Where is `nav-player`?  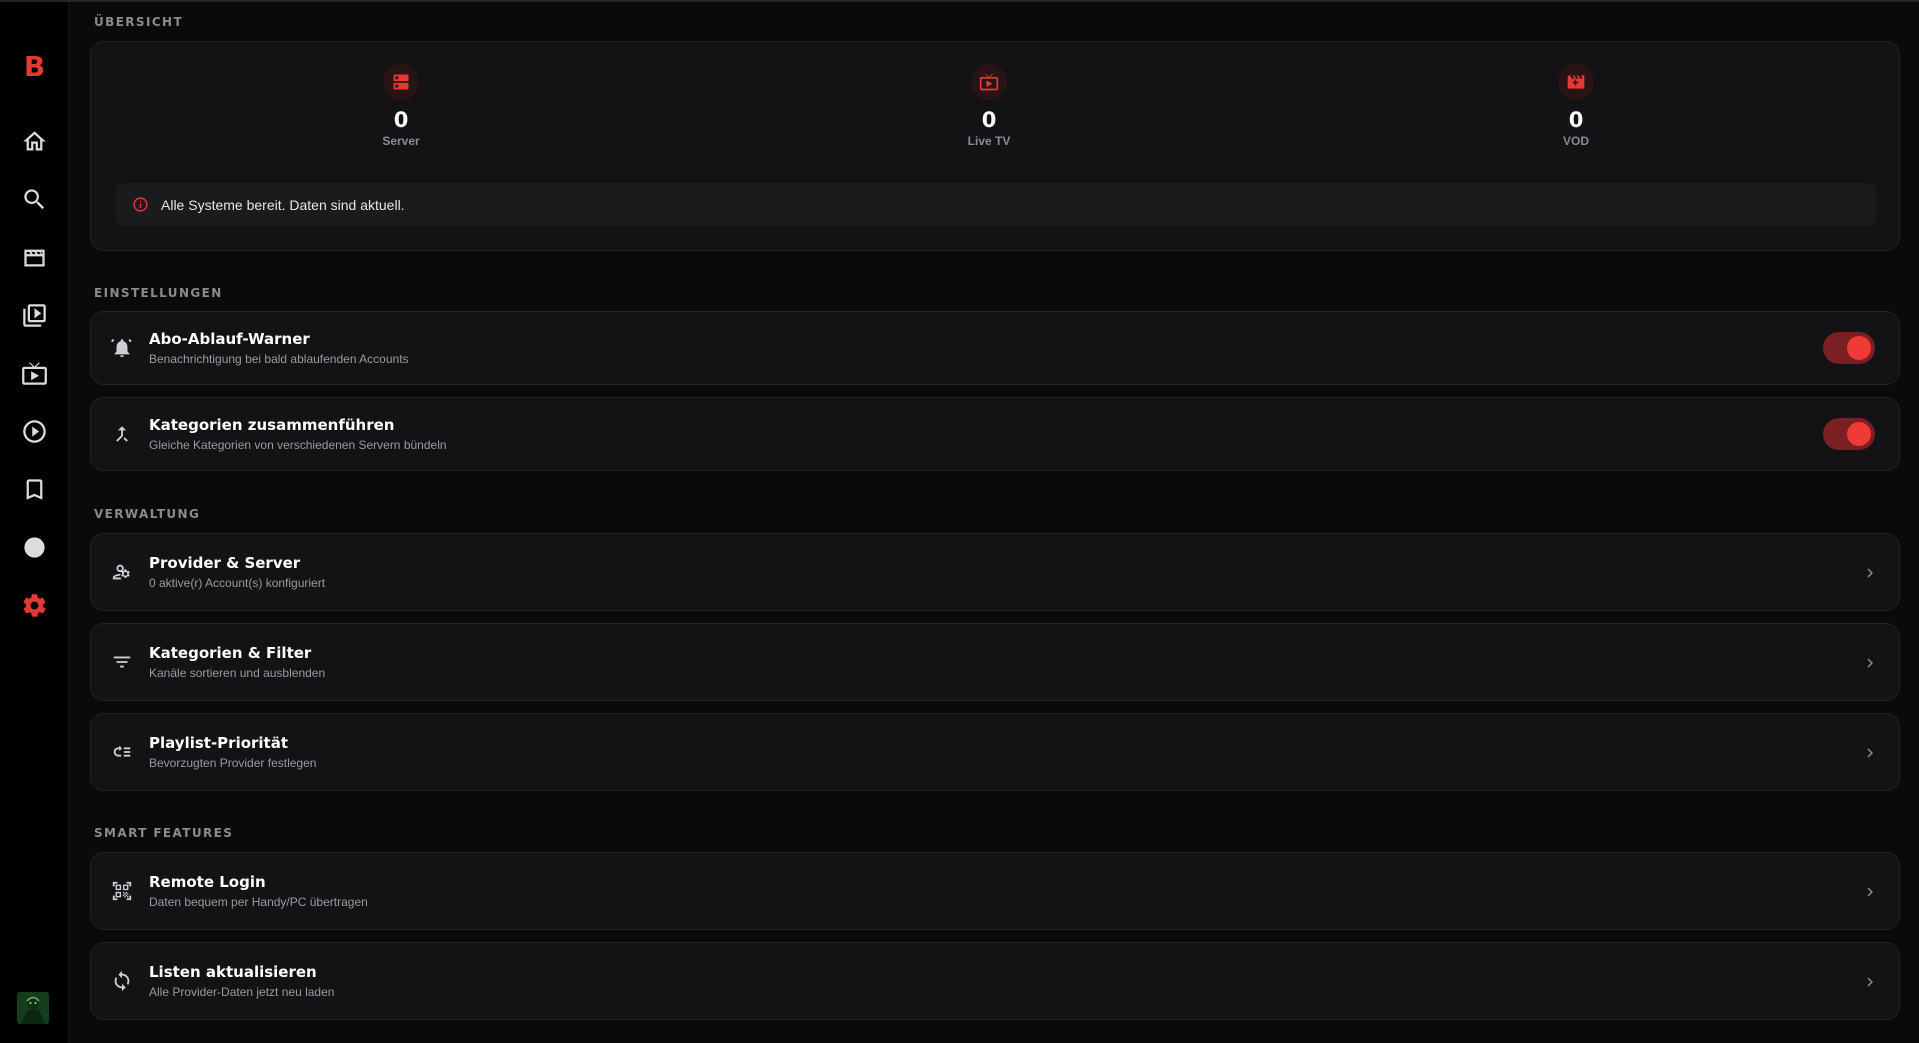
nav-player is located at coordinates (34, 431).